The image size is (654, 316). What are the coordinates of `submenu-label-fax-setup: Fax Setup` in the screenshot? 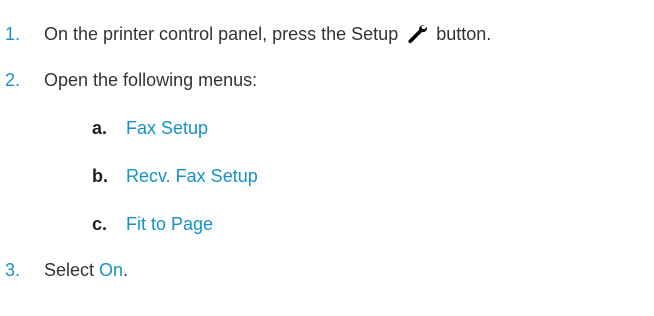 It's located at (167, 128).